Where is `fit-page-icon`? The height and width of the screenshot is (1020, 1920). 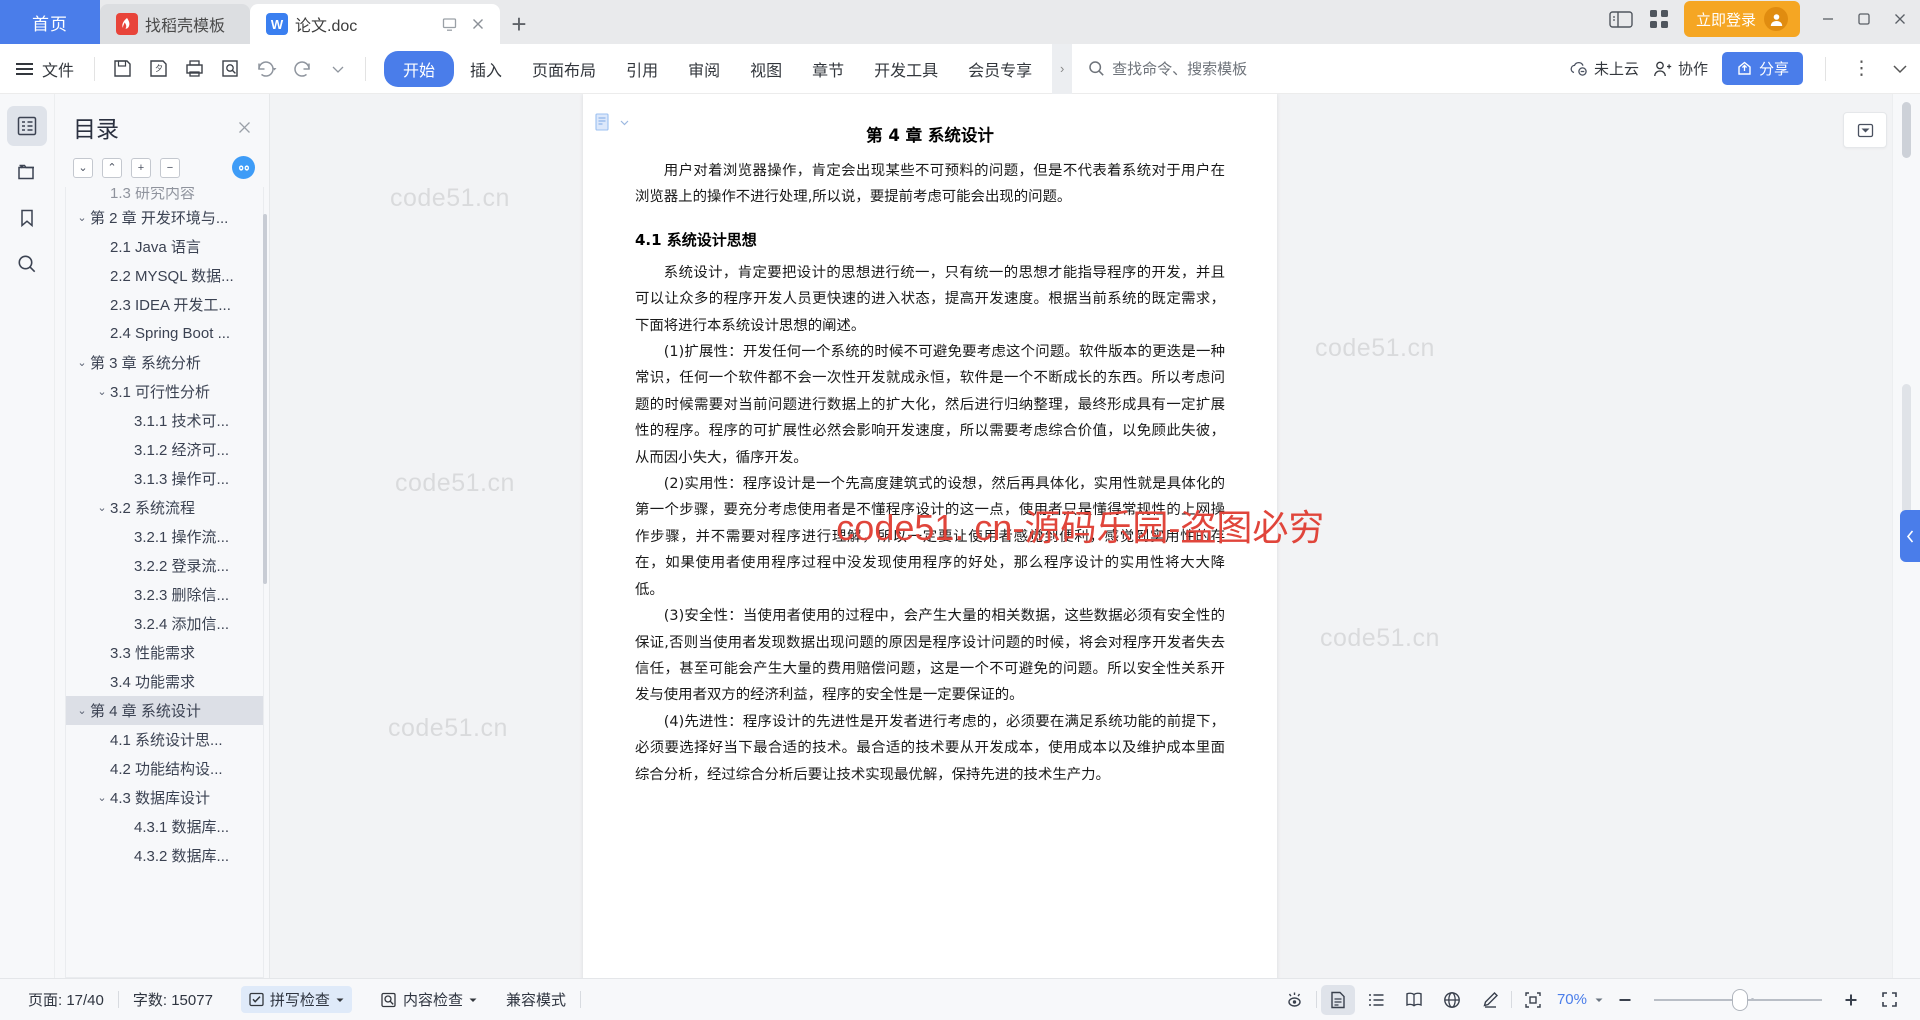
fit-page-icon is located at coordinates (1533, 1000).